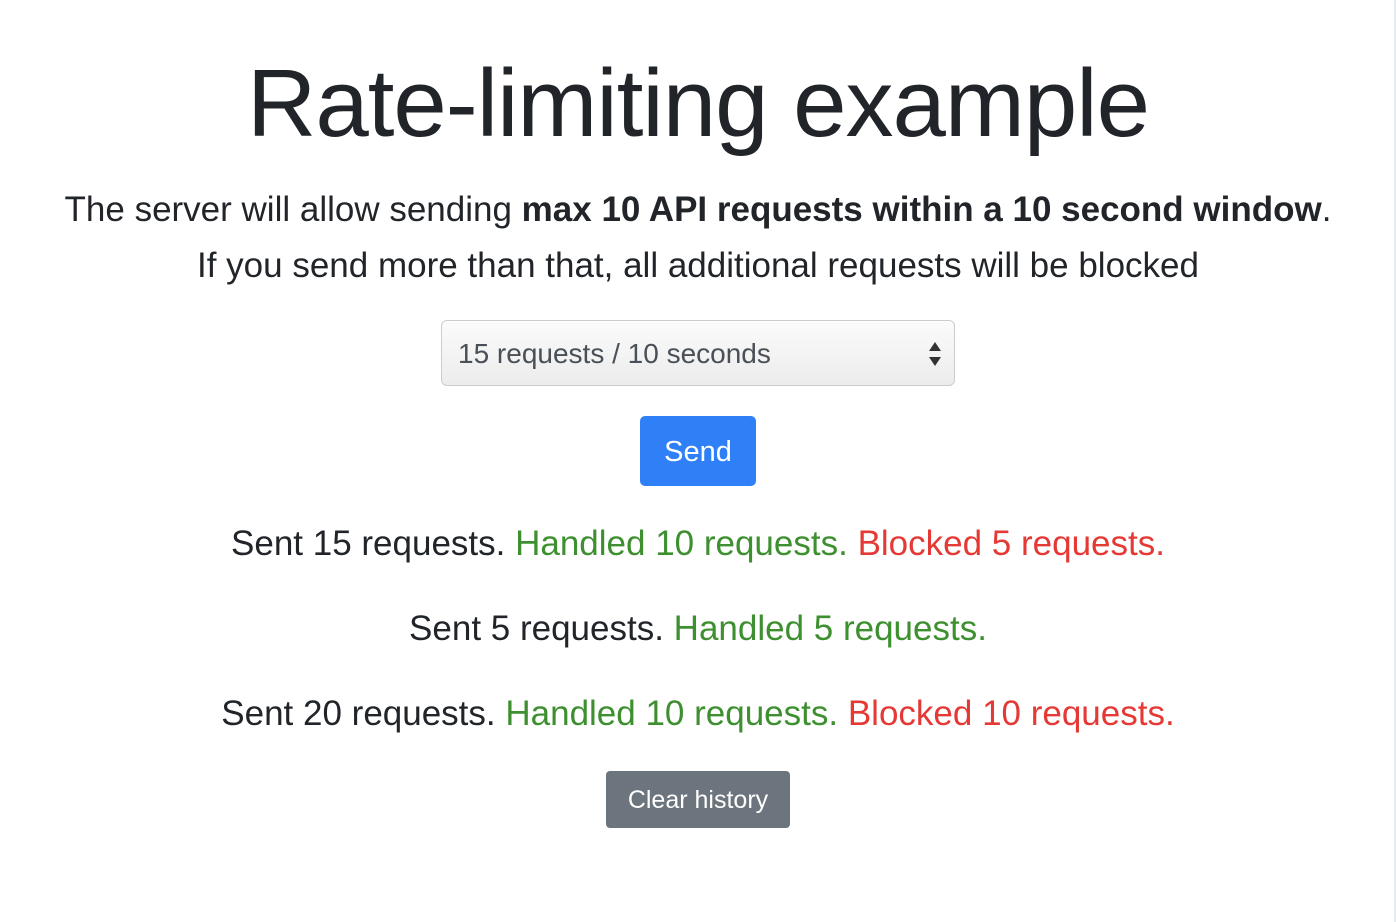  Describe the element at coordinates (698, 799) in the screenshot. I see `clear-history-button: Clear history` at that location.